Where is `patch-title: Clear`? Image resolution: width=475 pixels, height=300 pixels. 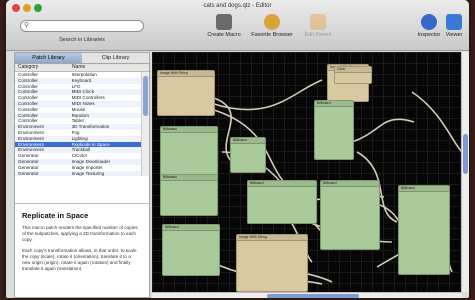
patch-title: Clear is located at coordinates (353, 70).